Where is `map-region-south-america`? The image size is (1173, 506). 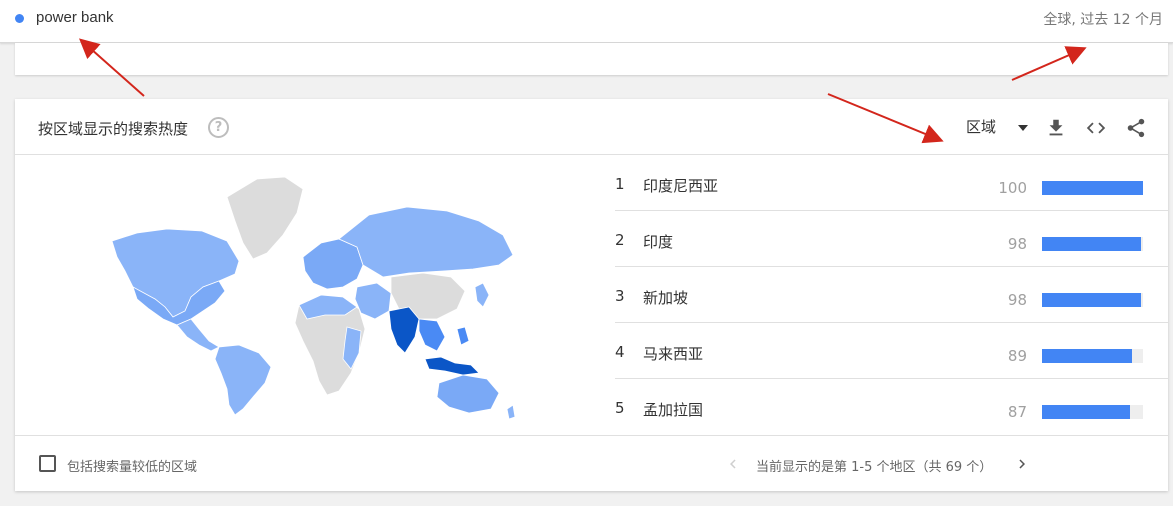 map-region-south-america is located at coordinates (243, 380).